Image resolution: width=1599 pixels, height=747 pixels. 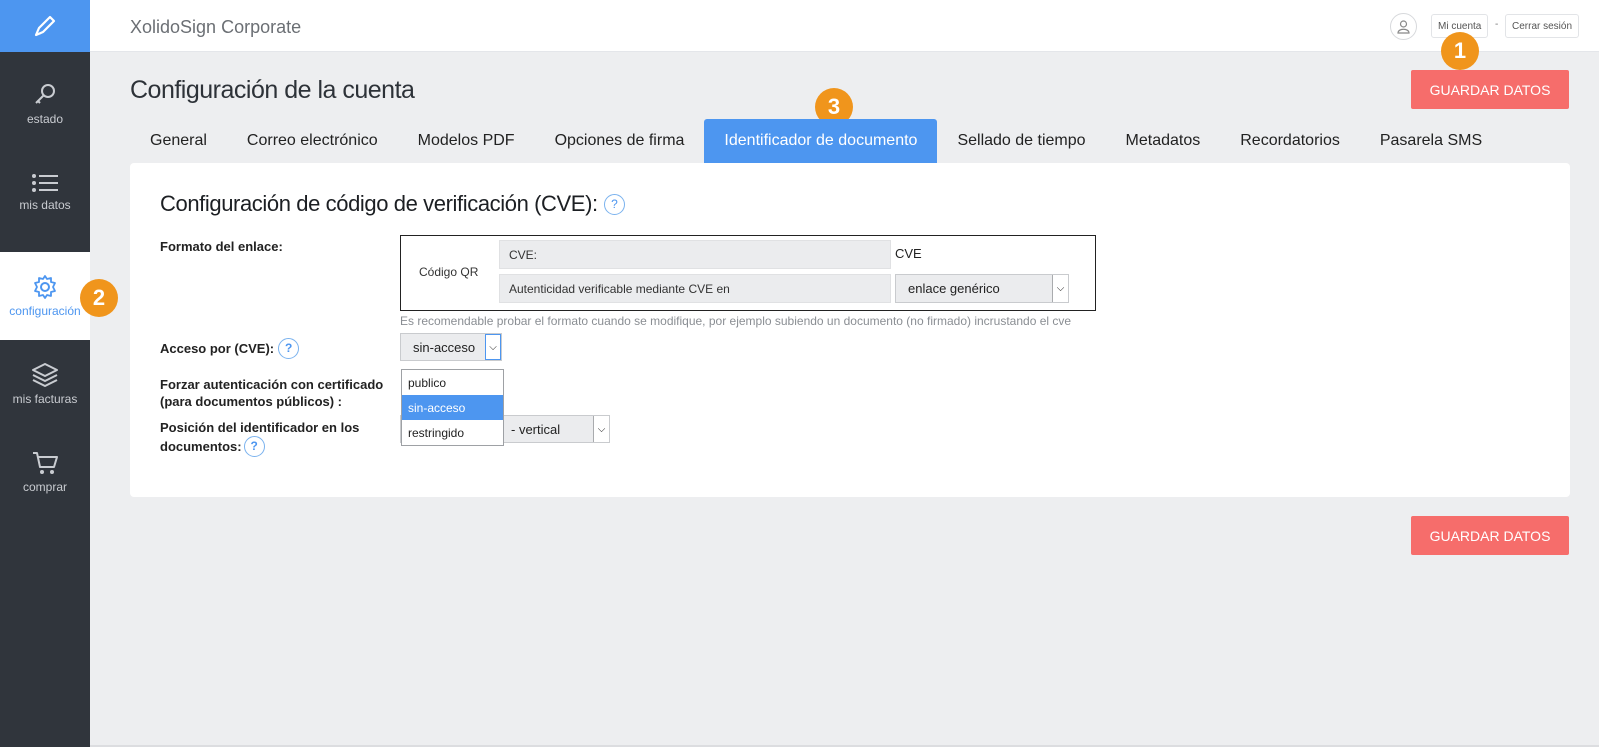 What do you see at coordinates (260, 427) in the screenshot?
I see `position-label-line1: Posición del identificador en los` at bounding box center [260, 427].